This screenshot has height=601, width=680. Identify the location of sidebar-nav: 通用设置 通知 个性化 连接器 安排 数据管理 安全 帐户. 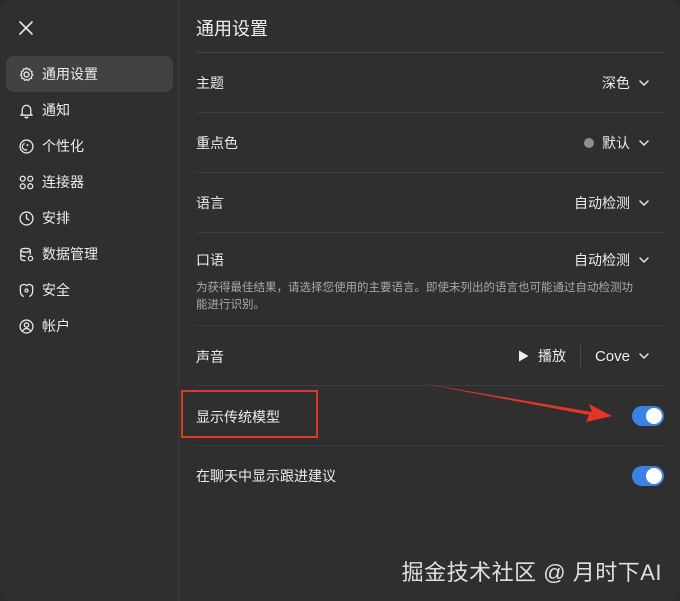
(89, 200).